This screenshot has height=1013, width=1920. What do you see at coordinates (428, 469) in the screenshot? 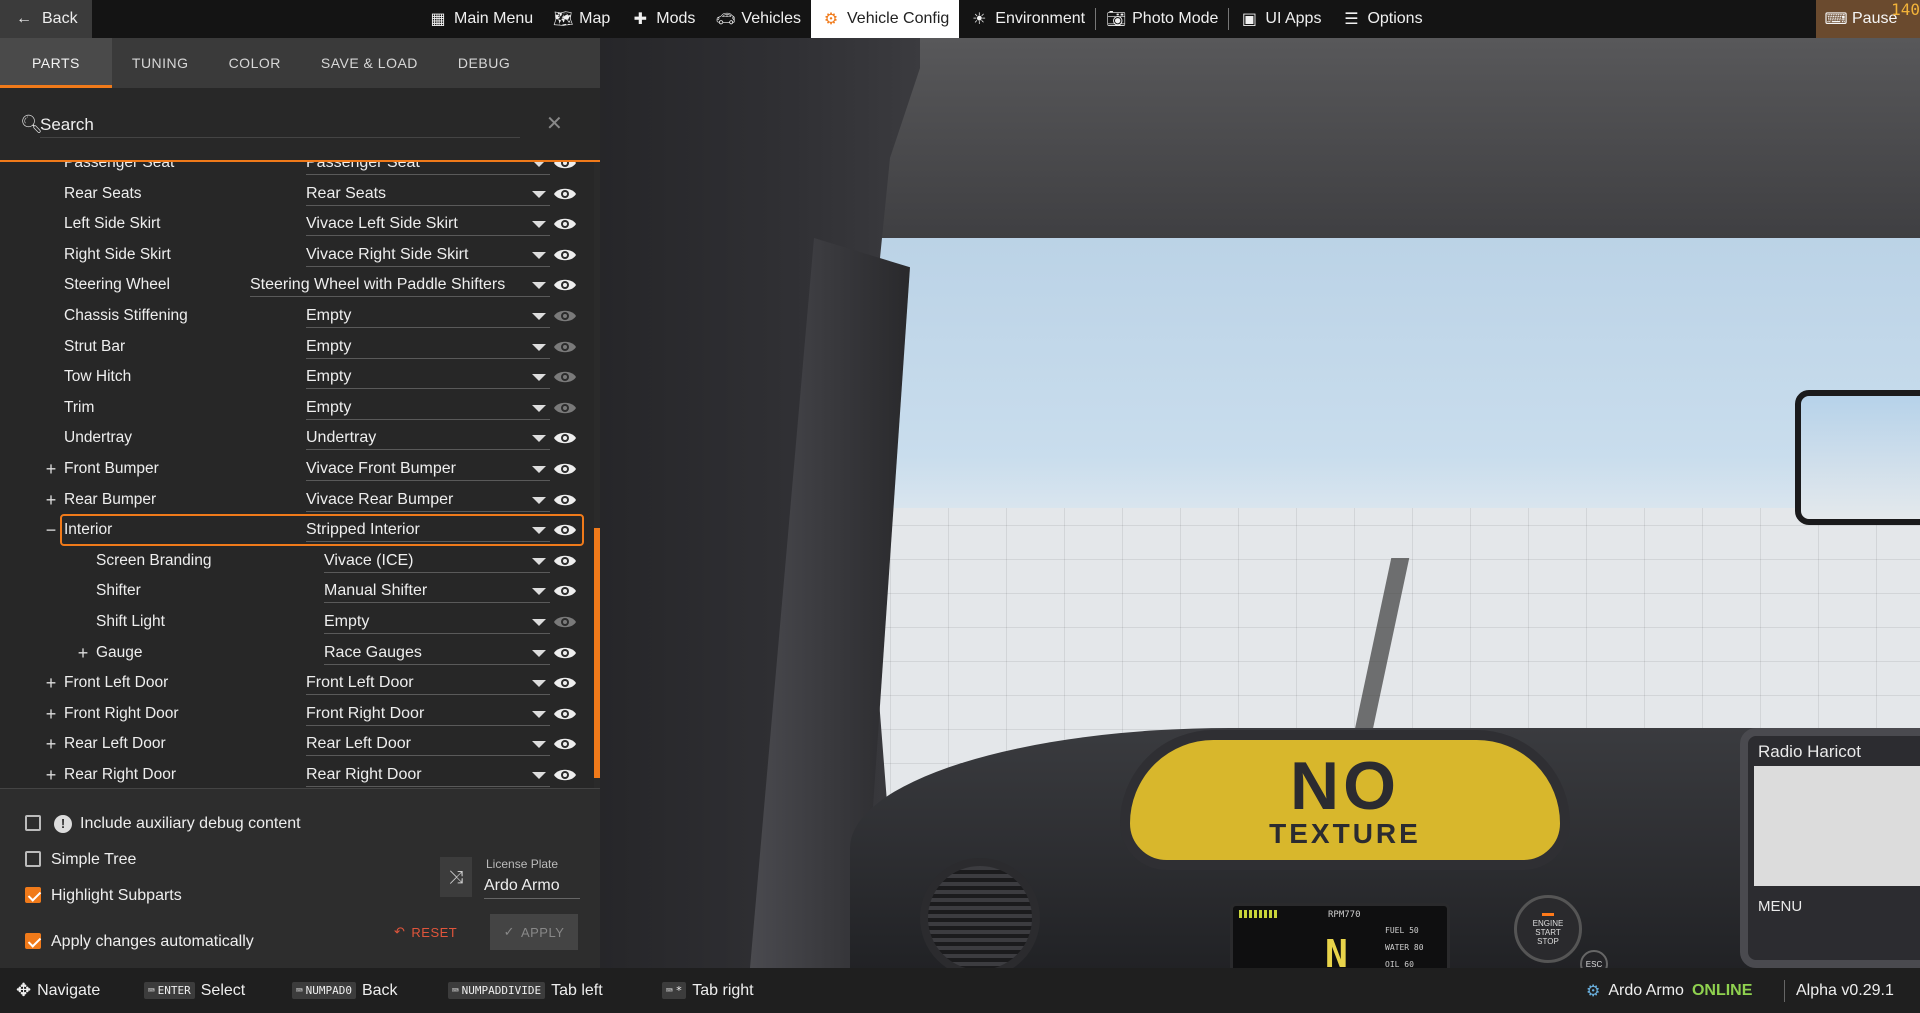
I see `part-value-select: Vivace Front Bumper` at bounding box center [428, 469].